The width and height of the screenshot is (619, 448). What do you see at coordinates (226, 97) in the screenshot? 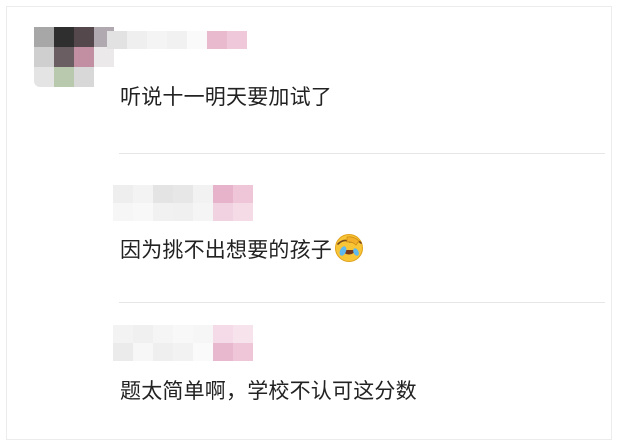
I see `comment-text: 听说十一明天要加试了` at bounding box center [226, 97].